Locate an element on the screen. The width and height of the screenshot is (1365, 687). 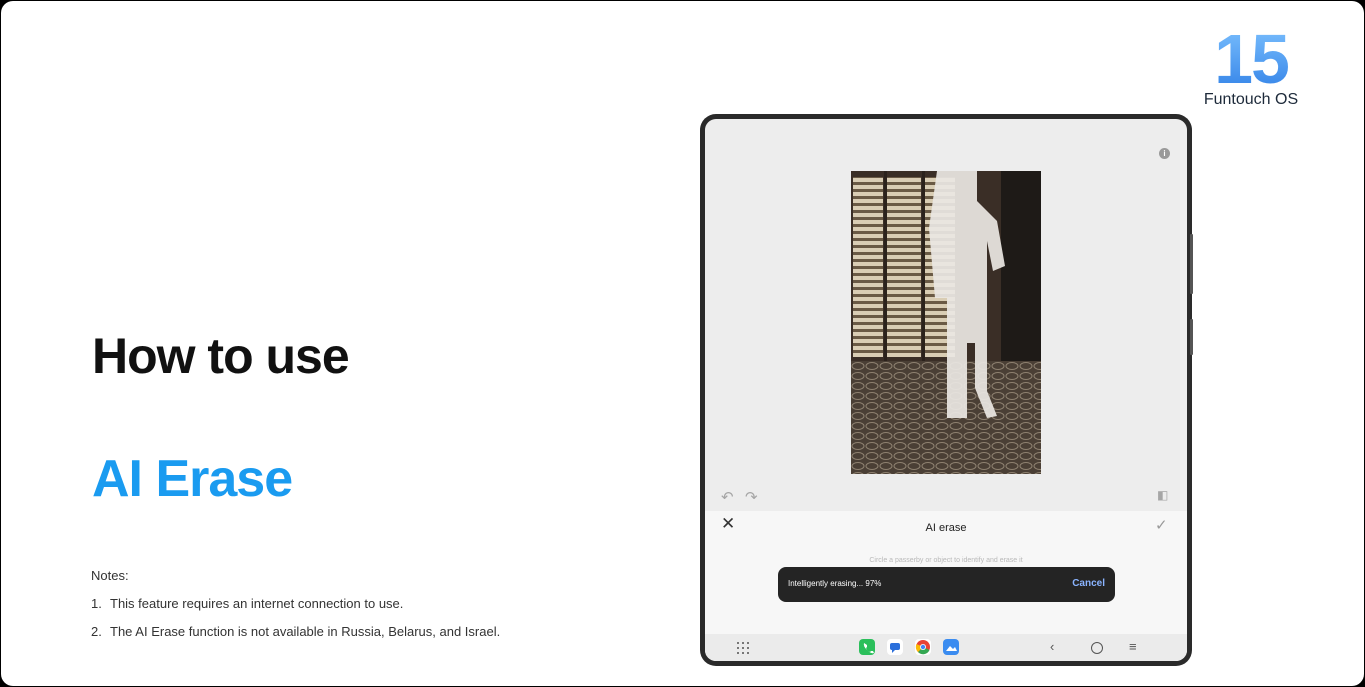
note-number: 2. is located at coordinates (96, 631).